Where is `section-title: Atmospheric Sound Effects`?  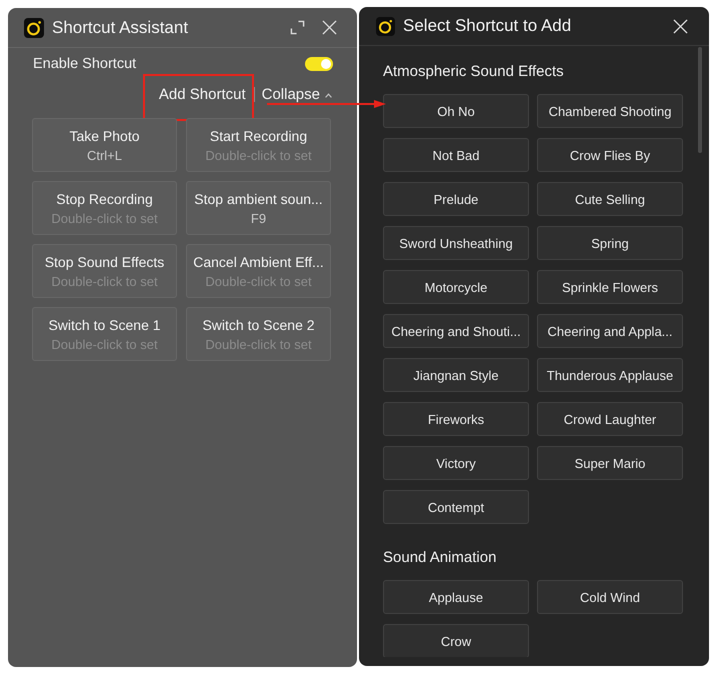 section-title: Atmospheric Sound Effects is located at coordinates (474, 72).